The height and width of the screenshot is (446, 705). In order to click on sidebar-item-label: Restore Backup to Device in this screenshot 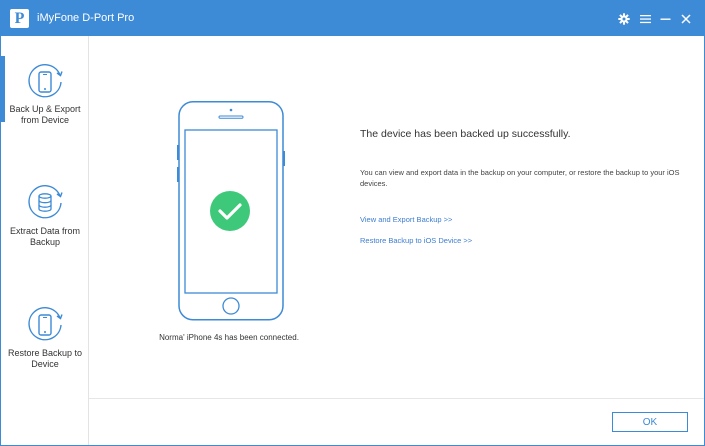, I will do `click(45, 358)`.